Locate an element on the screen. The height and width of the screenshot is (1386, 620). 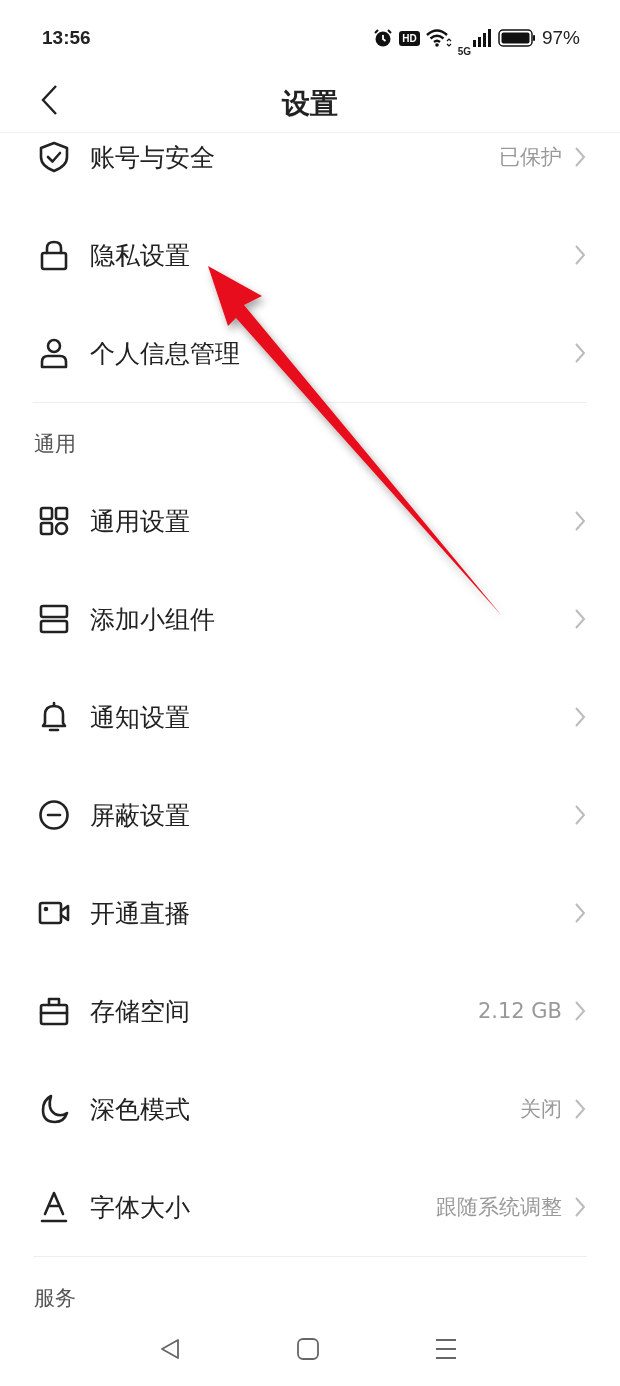
row-value: 跟随系统调整 is located at coordinates (499, 1207).